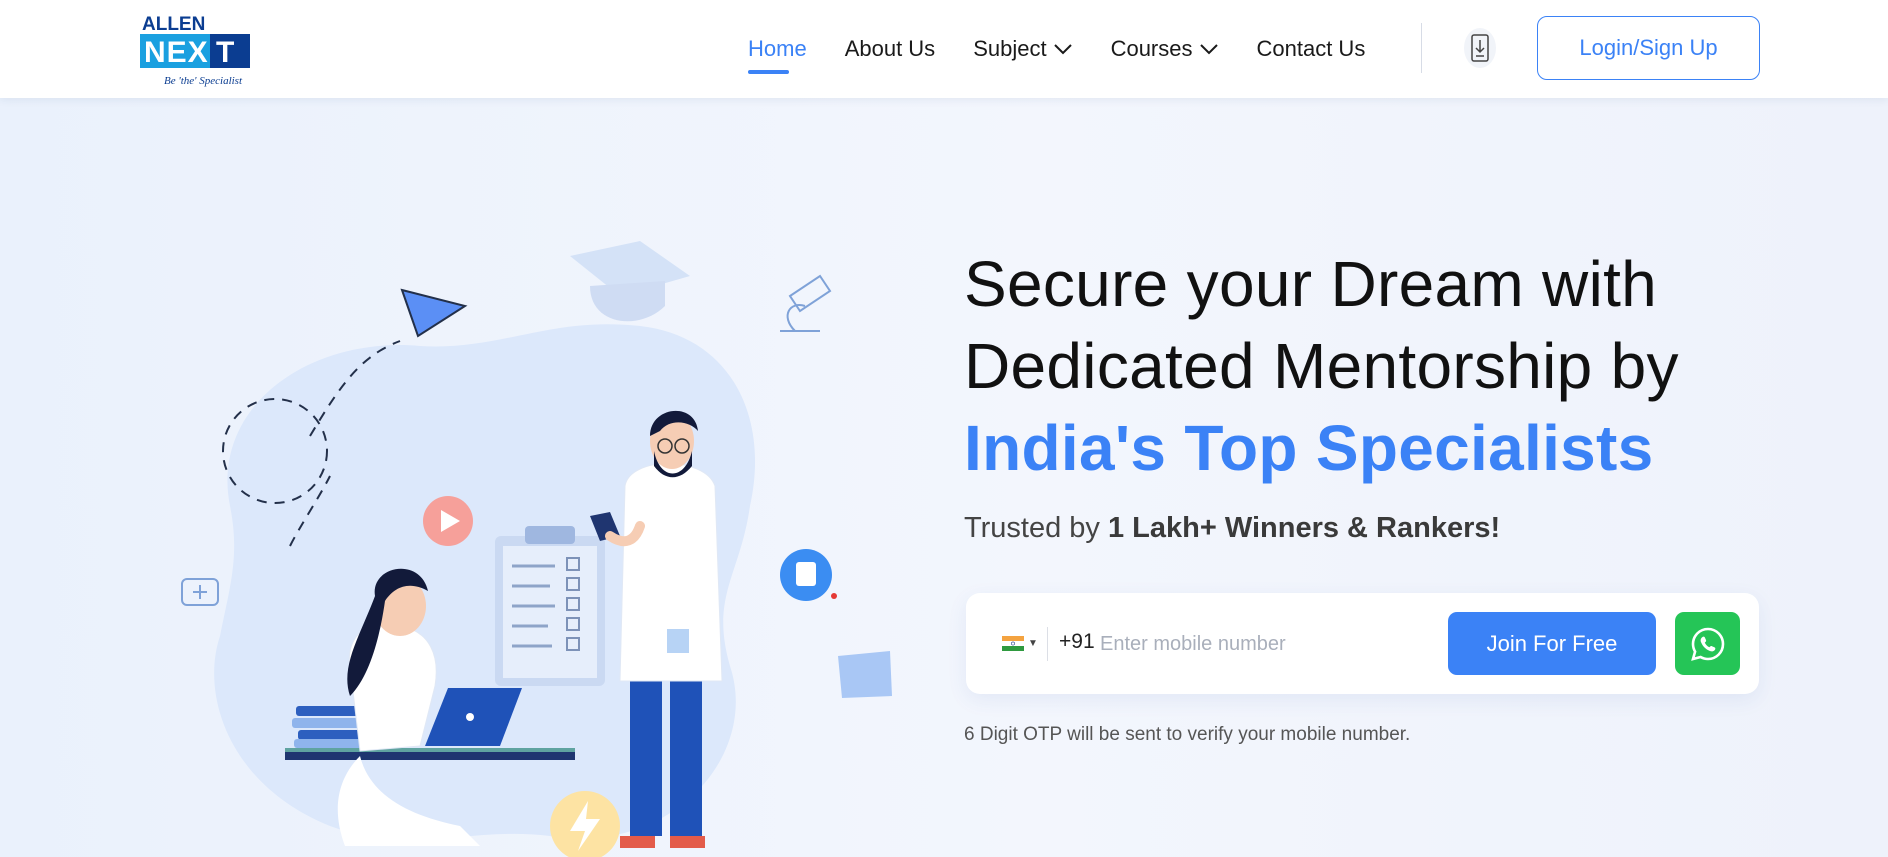 Image resolution: width=1888 pixels, height=857 pixels. Describe the element at coordinates (1311, 49) in the screenshot. I see `nav-contact-us: Contact Us` at that location.